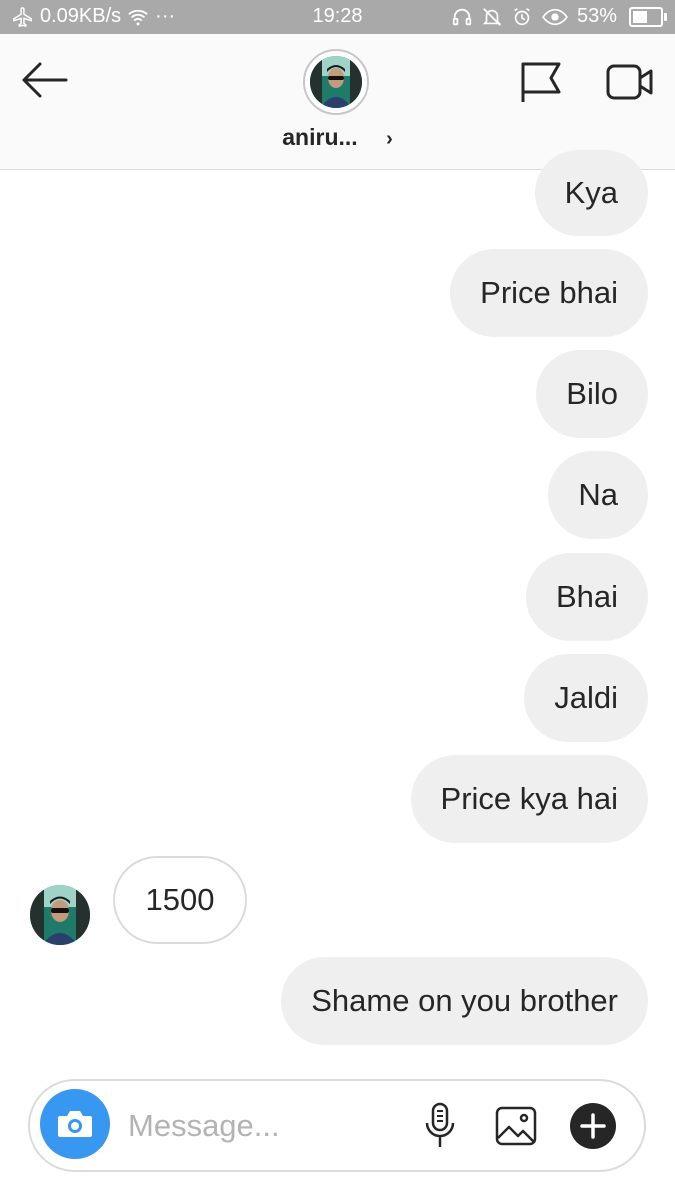 This screenshot has width=675, height=1200. What do you see at coordinates (337, 17) in the screenshot?
I see `status-bar: 0.09KB/s ··· 19:28 53%` at bounding box center [337, 17].